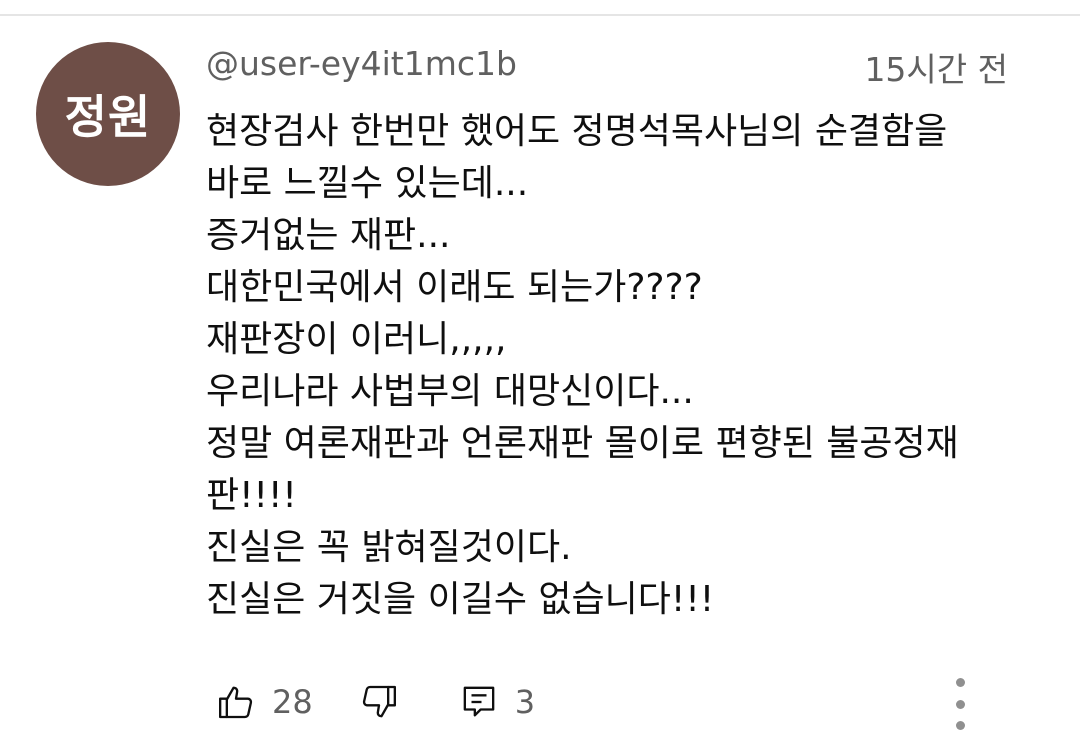  Describe the element at coordinates (264, 702) in the screenshot. I see `like-button: 28` at that location.